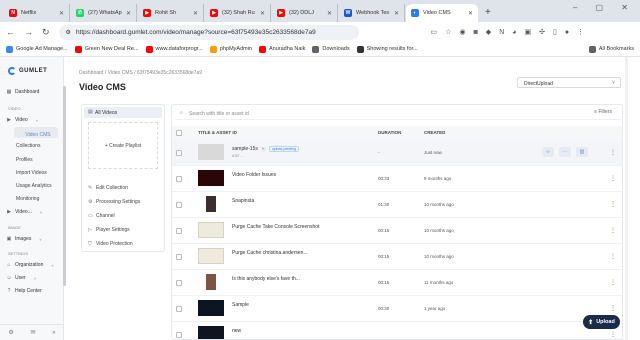 The image size is (640, 340). Describe the element at coordinates (104, 13) in the screenshot. I see `tab-whatsapp: ✆ (27) WhatsAp ✕` at that location.